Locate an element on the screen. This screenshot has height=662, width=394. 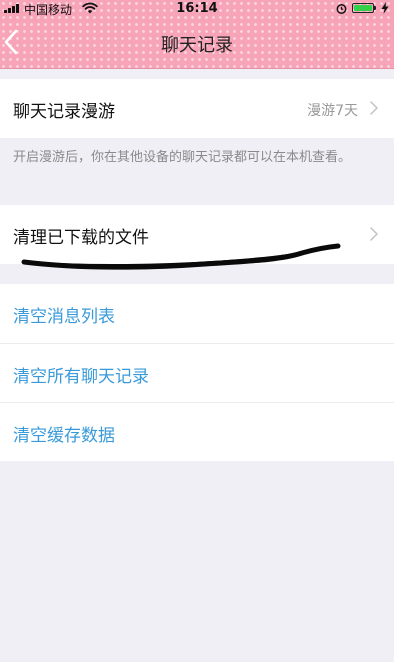
clear-all-chats-row: 清空所有聊天记录 is located at coordinates (197, 372).